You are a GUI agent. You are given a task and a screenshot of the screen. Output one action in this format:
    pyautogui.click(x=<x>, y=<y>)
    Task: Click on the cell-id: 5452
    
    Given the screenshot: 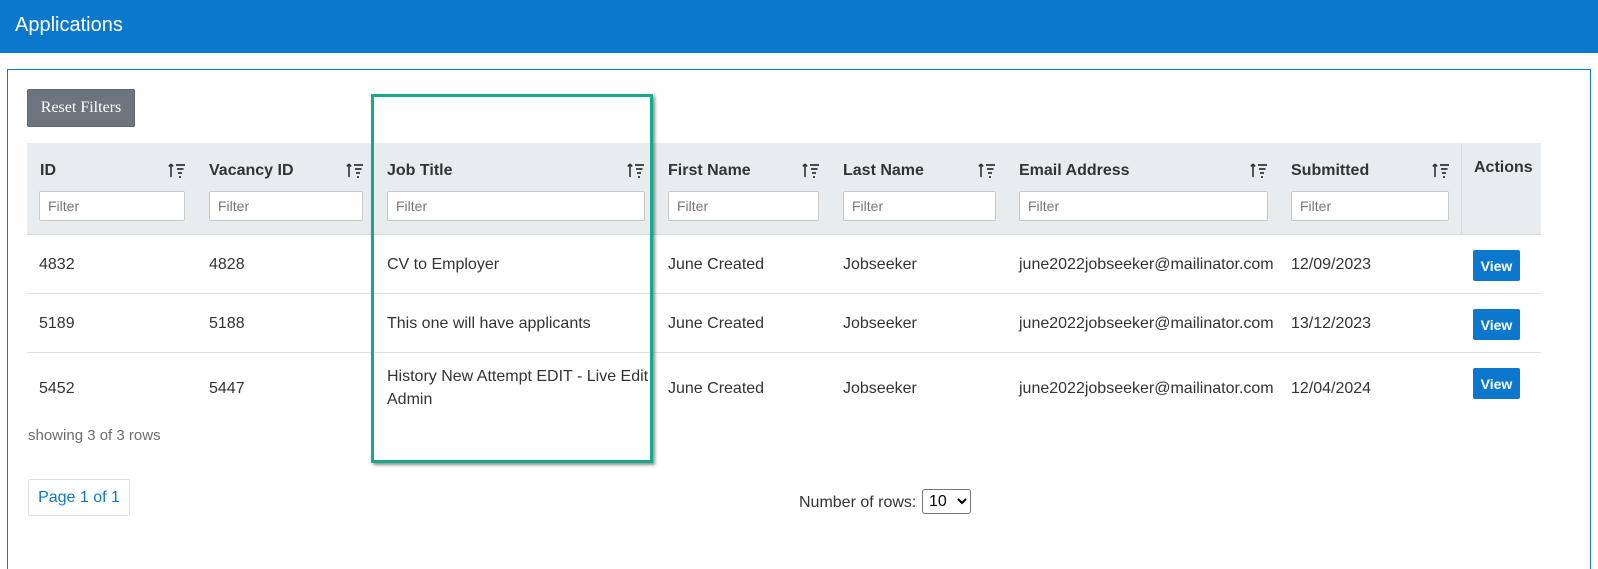 What is the action you would take?
    pyautogui.click(x=57, y=388)
    